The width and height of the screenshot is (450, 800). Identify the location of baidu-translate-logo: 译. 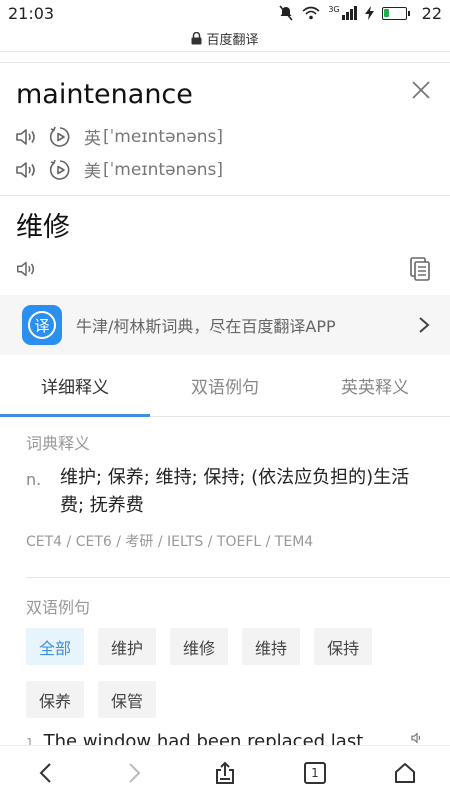
(42, 325).